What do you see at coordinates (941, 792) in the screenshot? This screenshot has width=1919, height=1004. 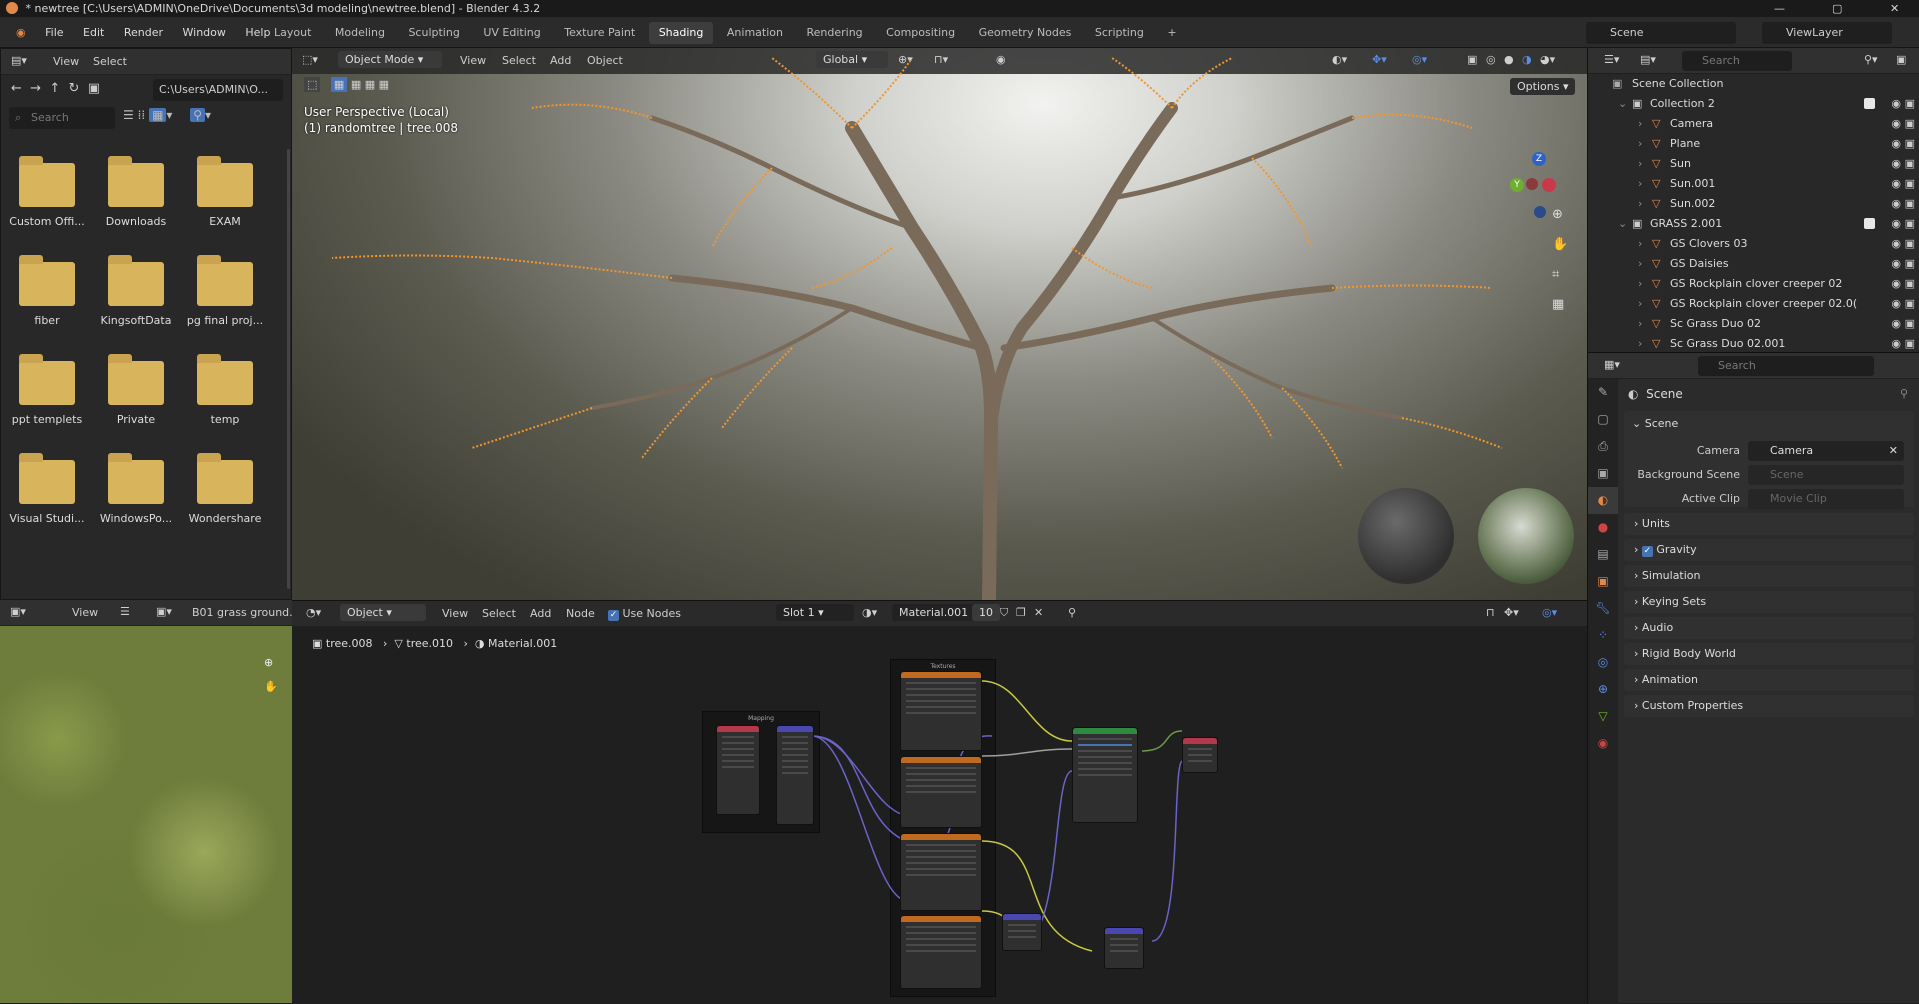 I see `roughness-image-node` at bounding box center [941, 792].